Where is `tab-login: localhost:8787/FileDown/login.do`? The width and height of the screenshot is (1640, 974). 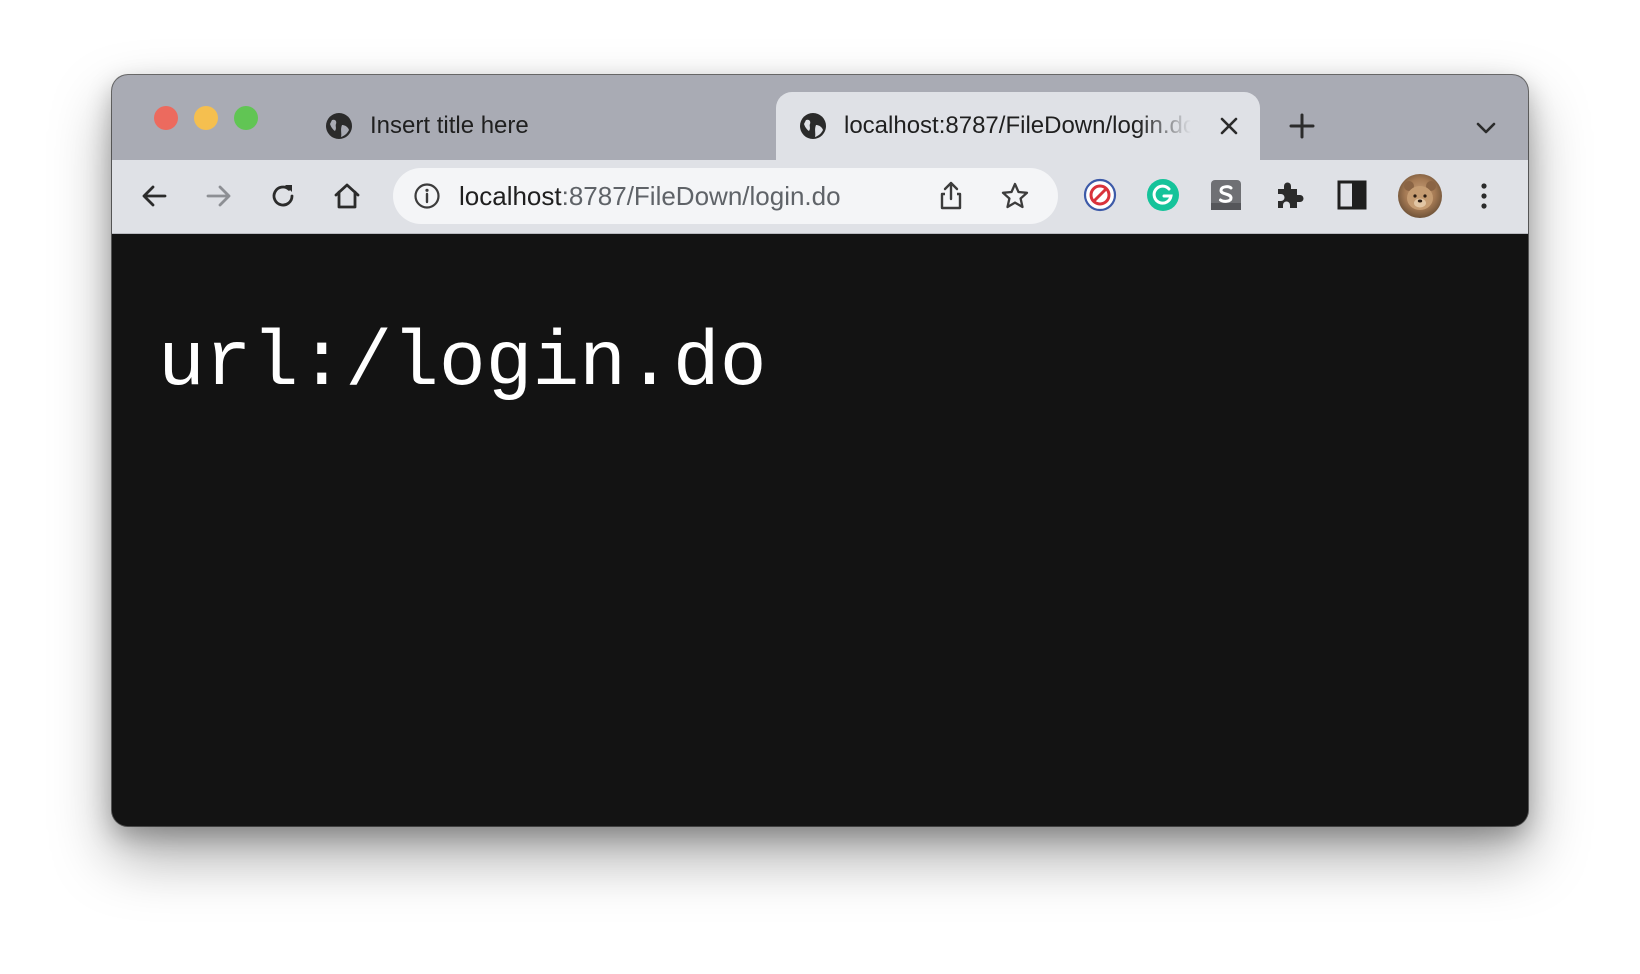 tab-login: localhost:8787/FileDown/login.do is located at coordinates (1018, 126).